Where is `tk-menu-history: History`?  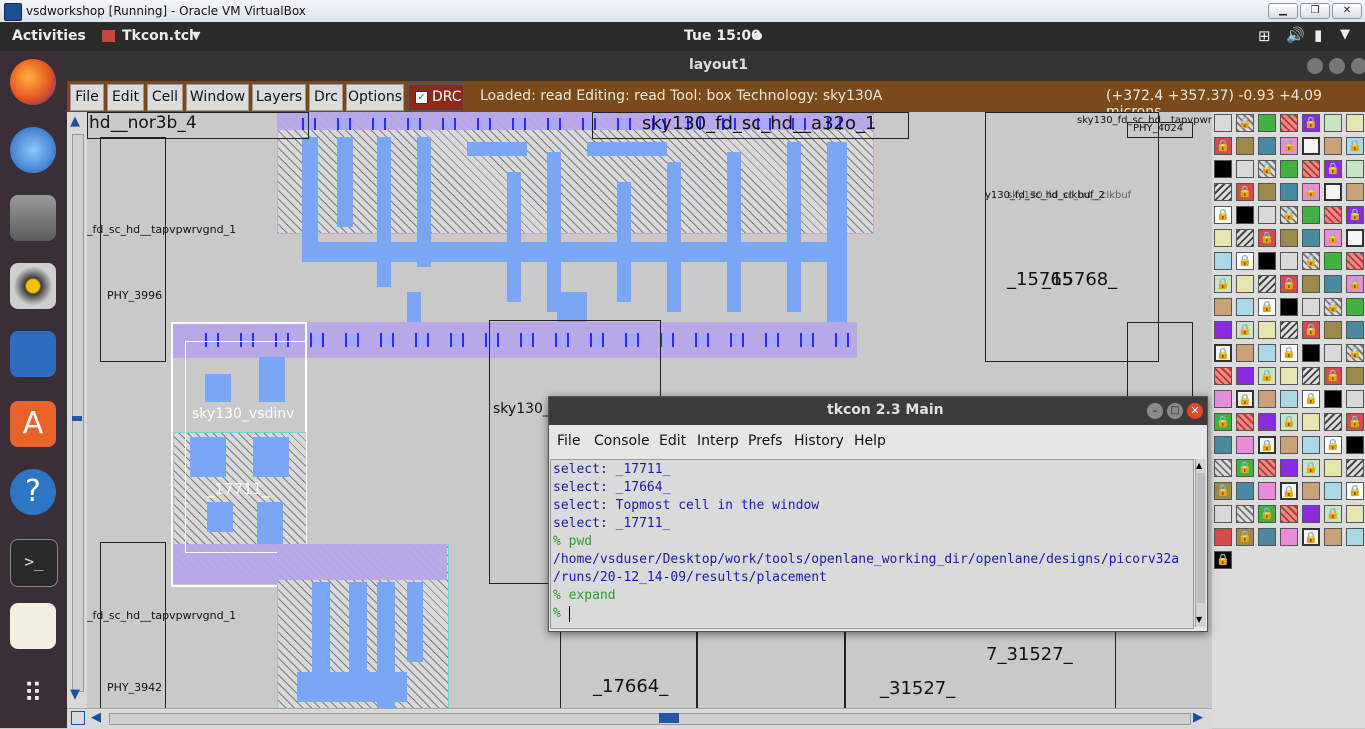 tk-menu-history: History is located at coordinates (819, 441).